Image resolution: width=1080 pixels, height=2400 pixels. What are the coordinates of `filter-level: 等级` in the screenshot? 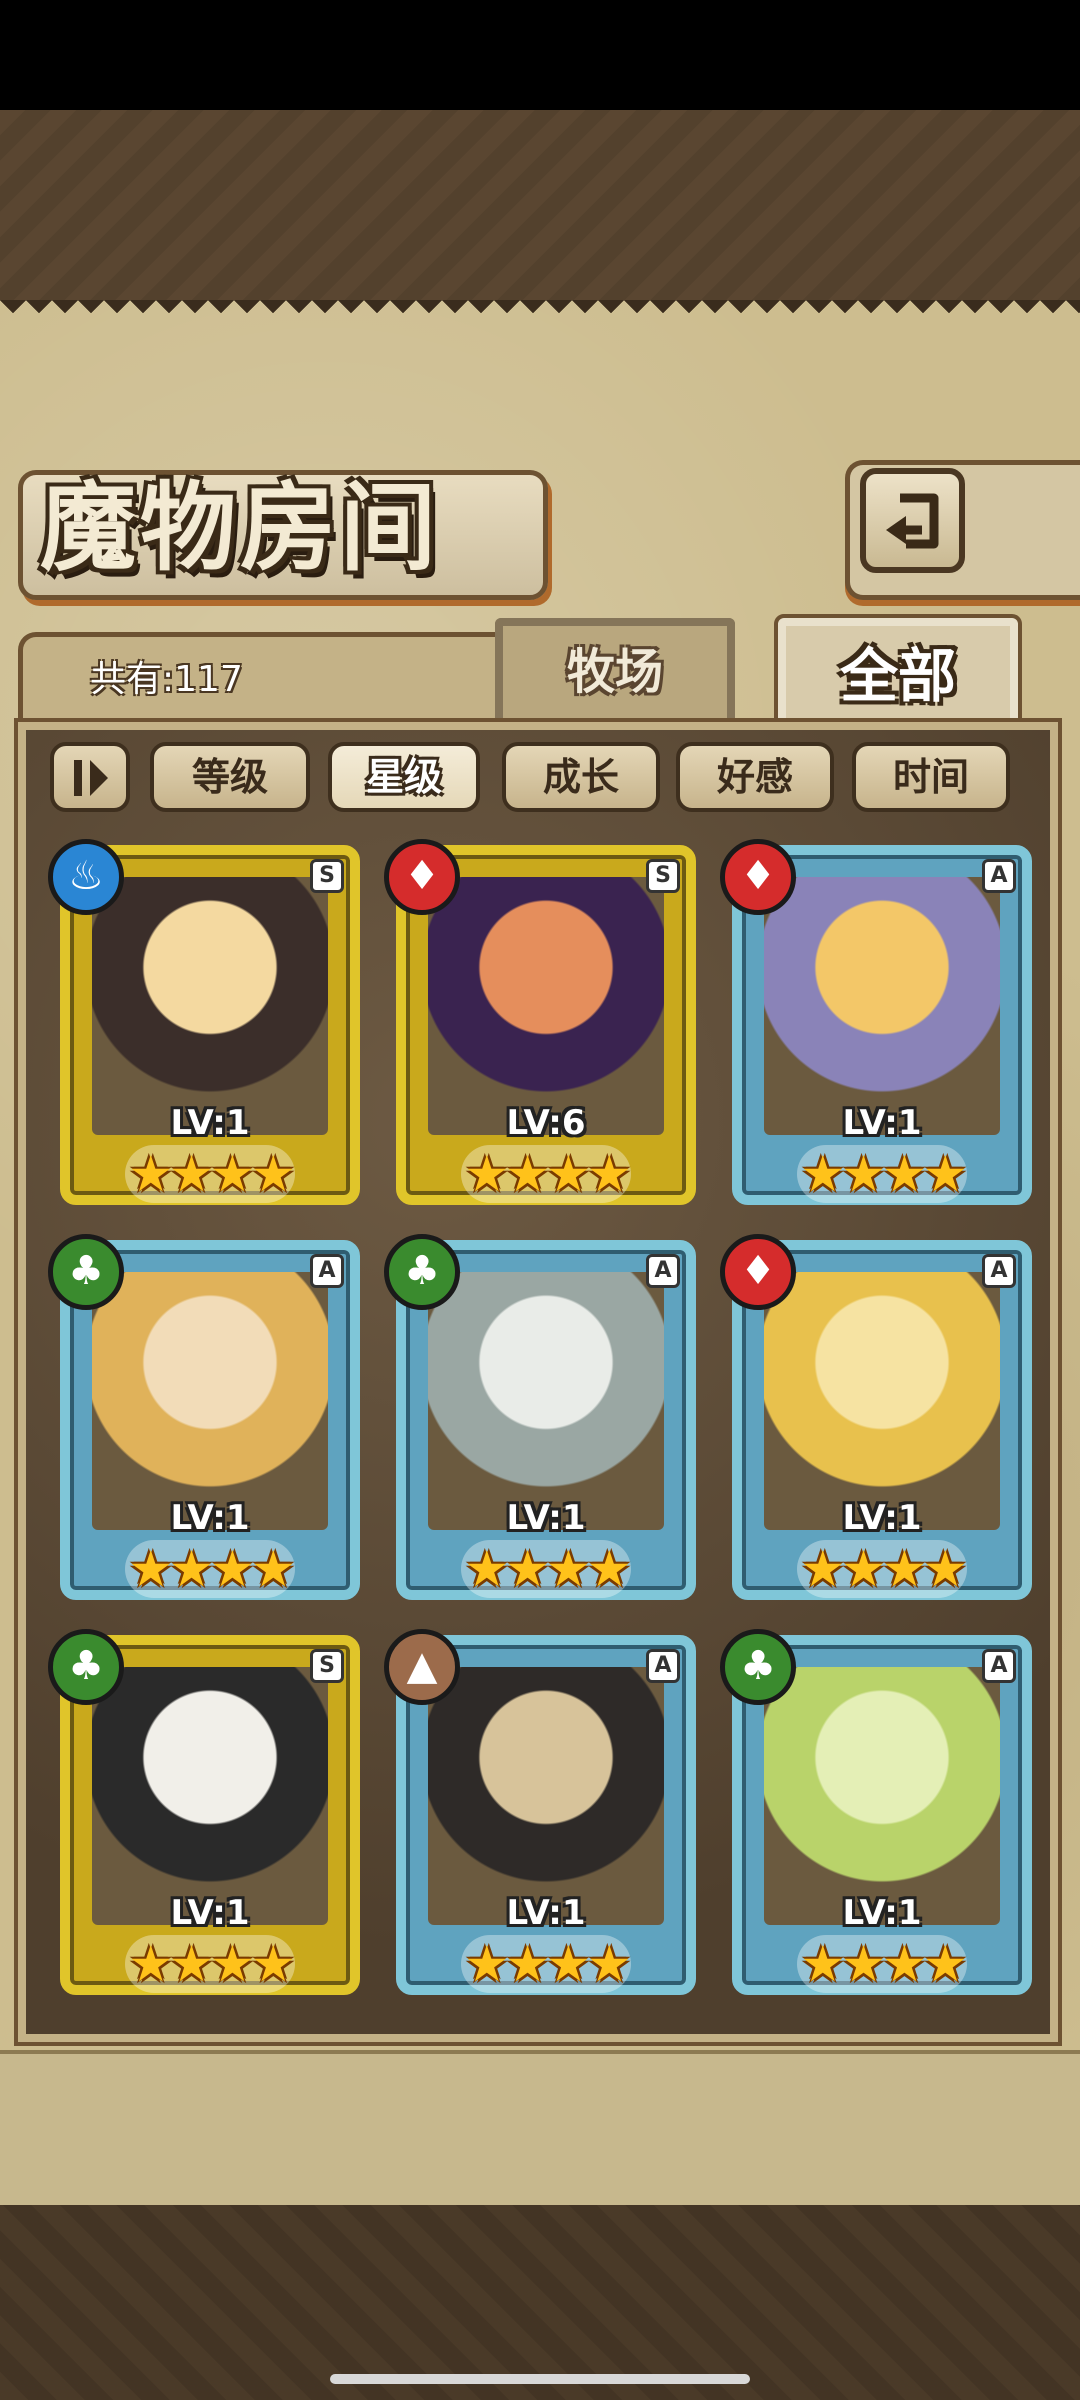 It's located at (230, 777).